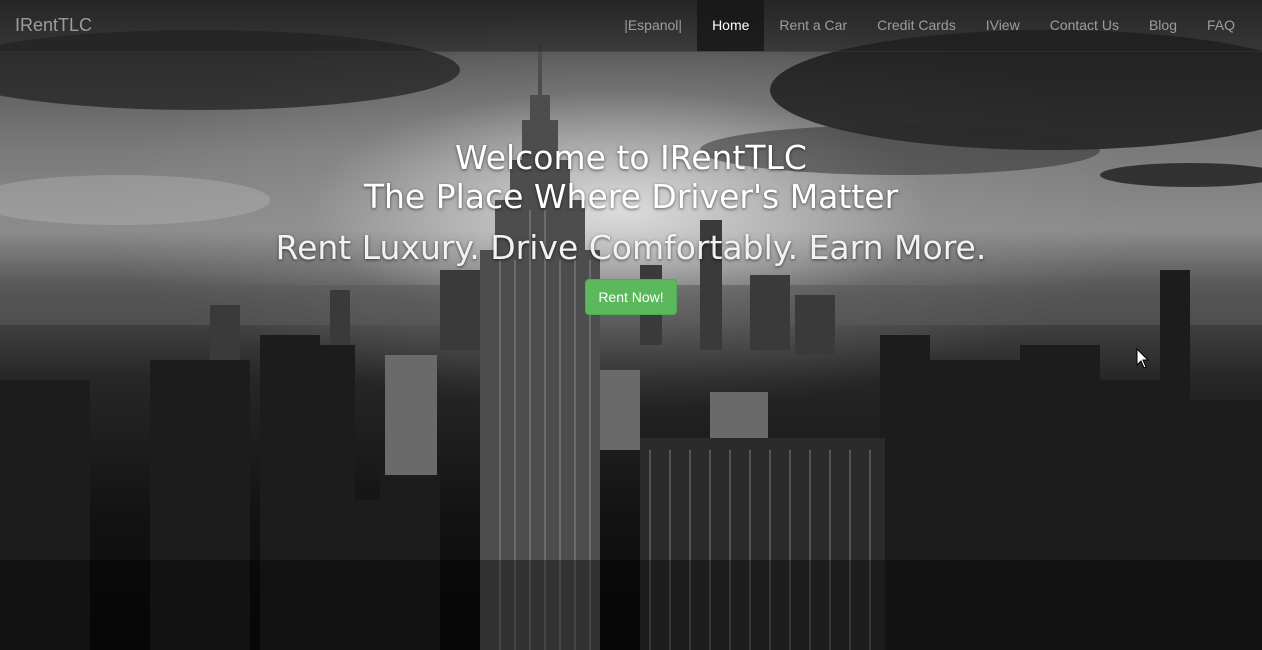 Image resolution: width=1262 pixels, height=650 pixels. Describe the element at coordinates (653, 25) in the screenshot. I see `nav-item-espanol: |Espanol|` at that location.